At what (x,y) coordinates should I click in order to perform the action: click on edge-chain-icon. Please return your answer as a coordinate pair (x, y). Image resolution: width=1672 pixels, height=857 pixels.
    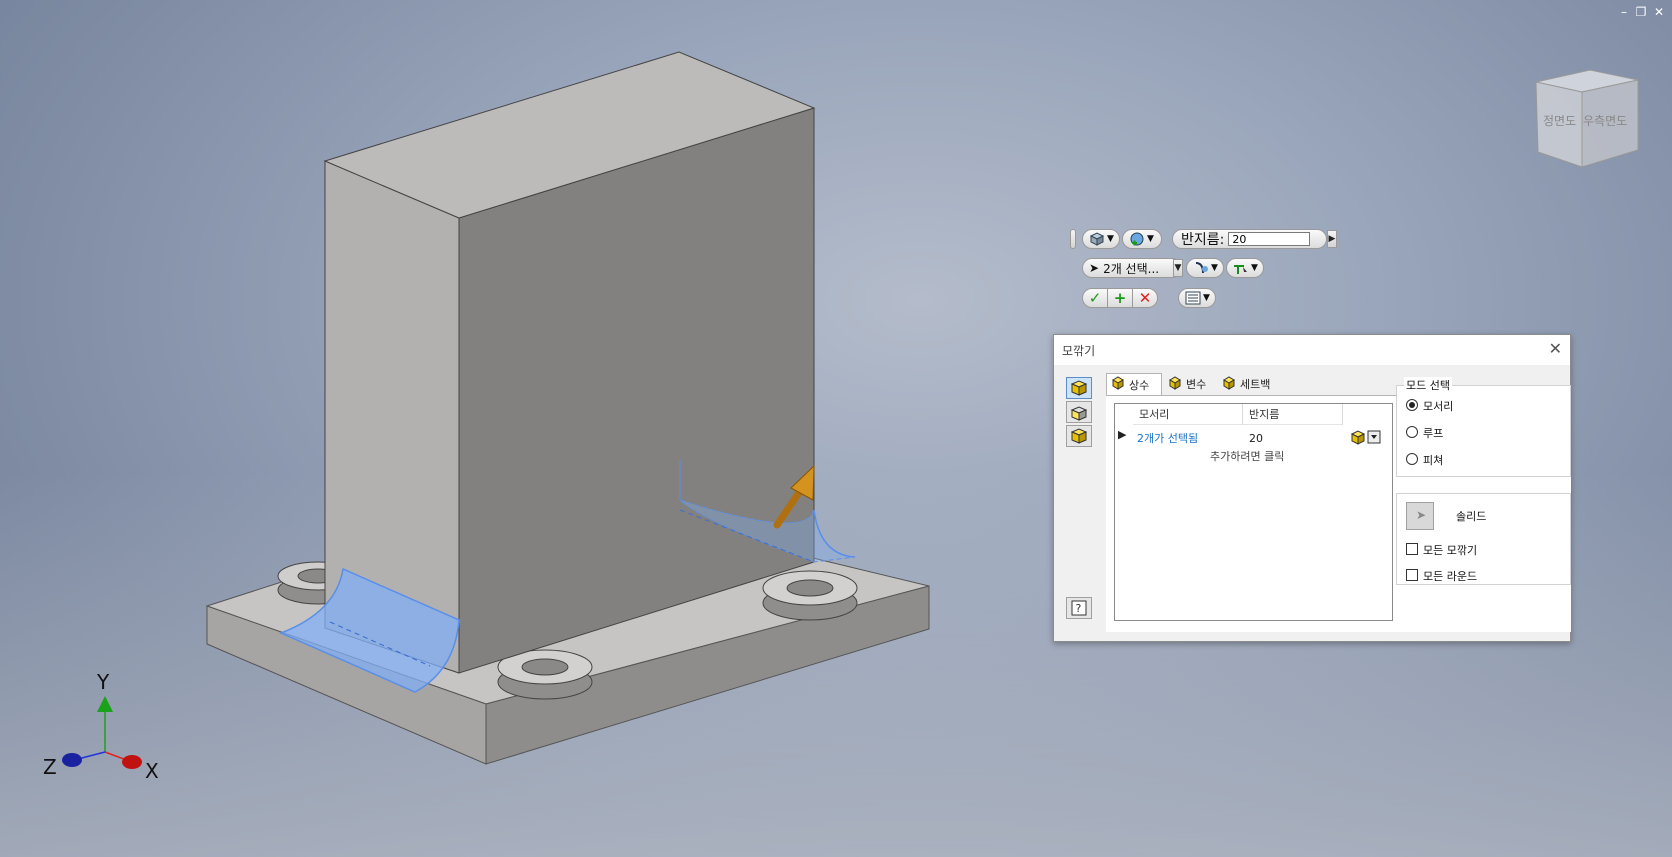
    Looking at the image, I should click on (1201, 268).